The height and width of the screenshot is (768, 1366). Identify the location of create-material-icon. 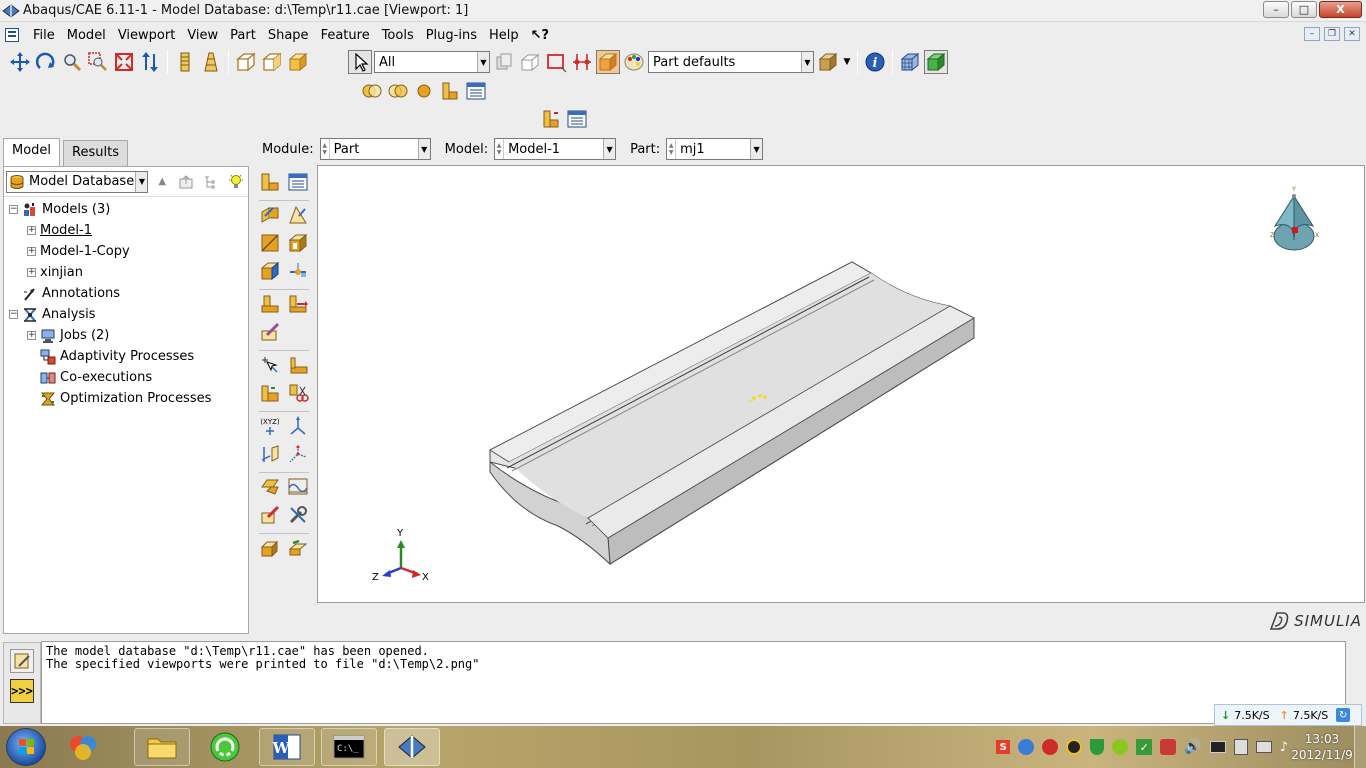
(298, 487).